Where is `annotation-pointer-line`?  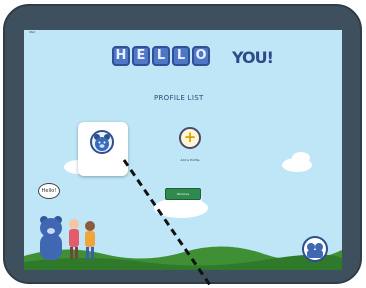
annotation-pointer-line is located at coordinates (168, 223).